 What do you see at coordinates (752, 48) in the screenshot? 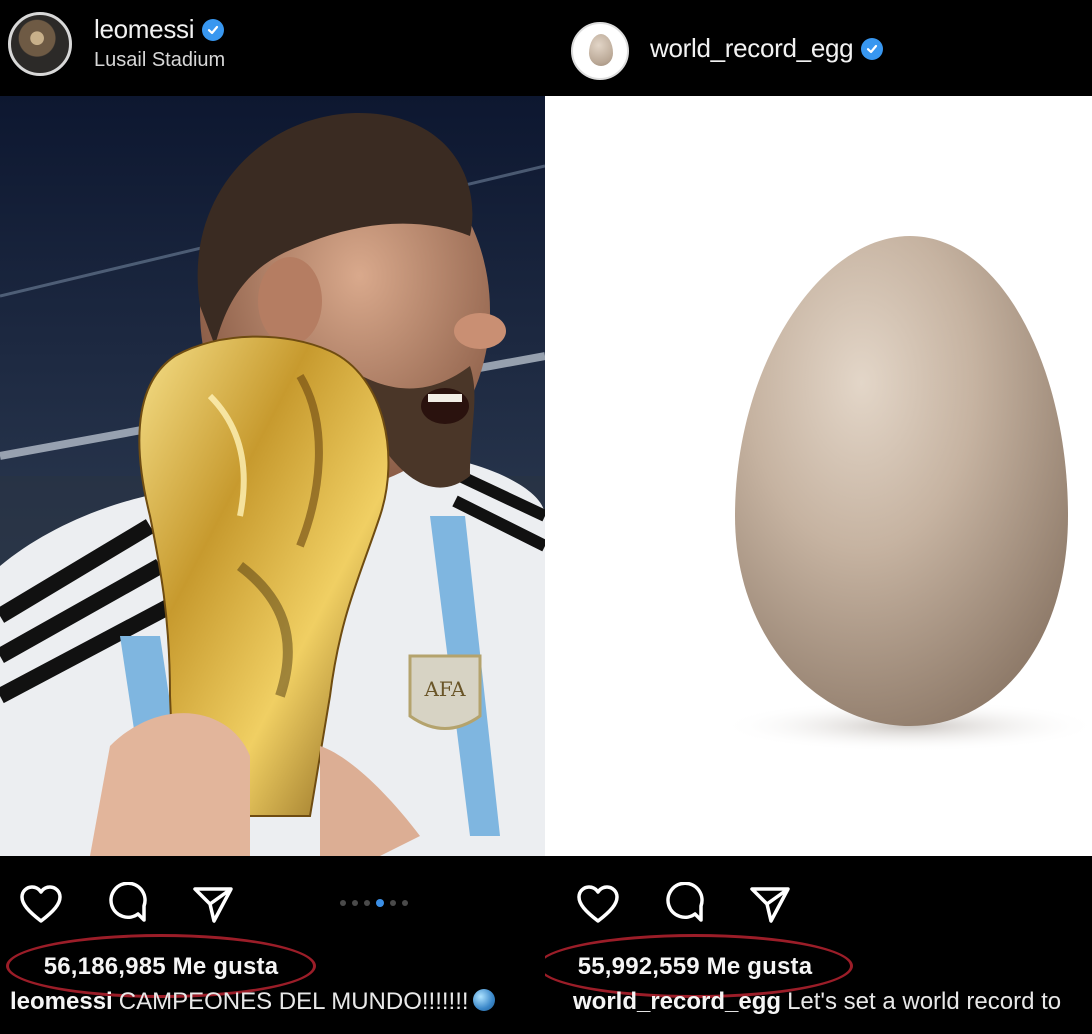
I see `username: world_record_egg` at bounding box center [752, 48].